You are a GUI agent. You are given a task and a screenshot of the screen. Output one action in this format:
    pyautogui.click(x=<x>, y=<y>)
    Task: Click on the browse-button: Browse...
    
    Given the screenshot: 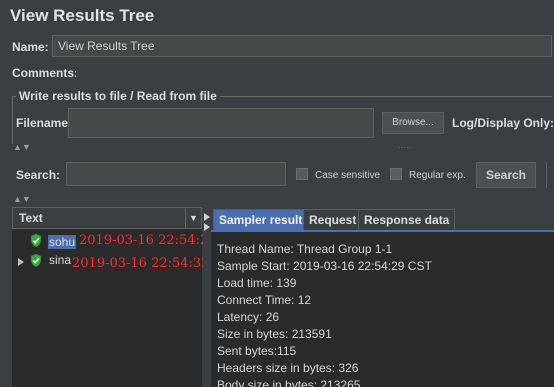 What is the action you would take?
    pyautogui.click(x=413, y=123)
    